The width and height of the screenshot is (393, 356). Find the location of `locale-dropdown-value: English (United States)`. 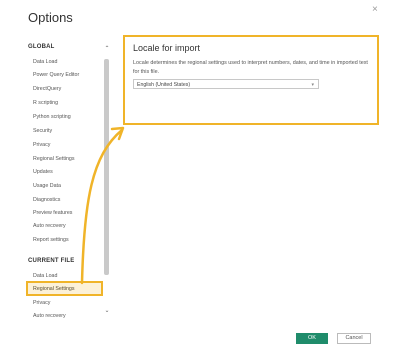

locale-dropdown-value: English (United States) is located at coordinates (164, 85).